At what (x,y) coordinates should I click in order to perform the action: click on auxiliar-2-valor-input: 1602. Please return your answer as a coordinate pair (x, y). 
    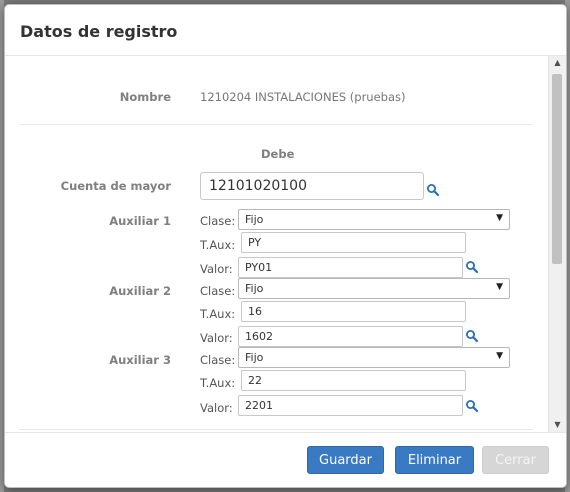
    Looking at the image, I should click on (350, 336).